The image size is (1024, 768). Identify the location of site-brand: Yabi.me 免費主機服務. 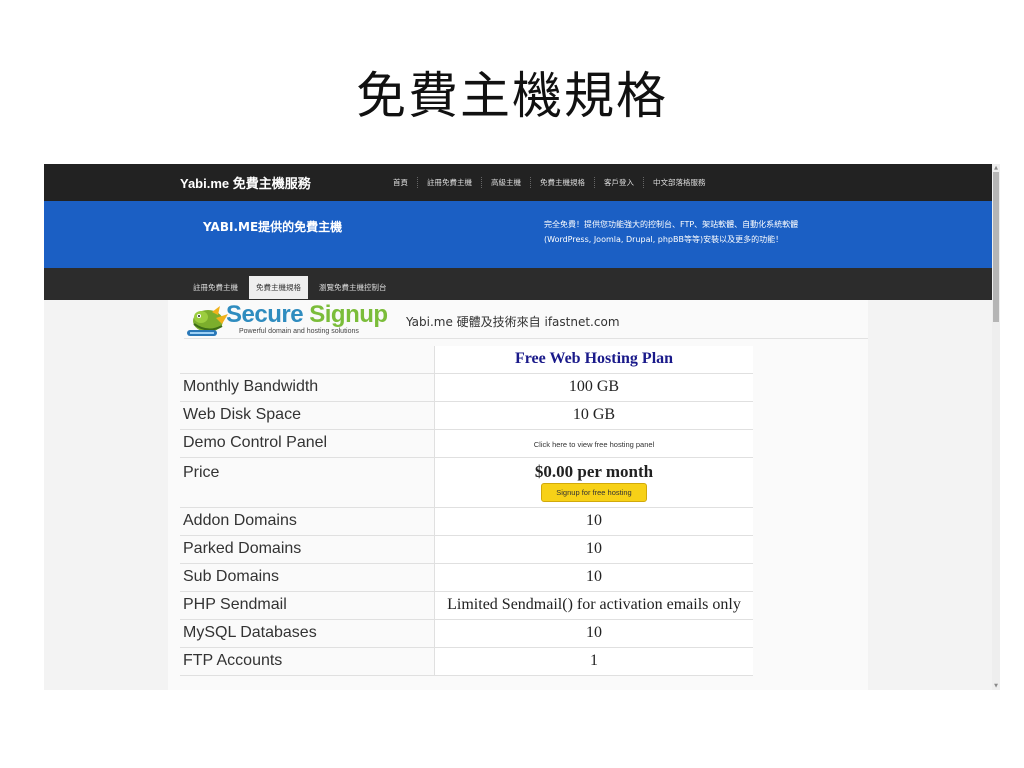
(245, 182).